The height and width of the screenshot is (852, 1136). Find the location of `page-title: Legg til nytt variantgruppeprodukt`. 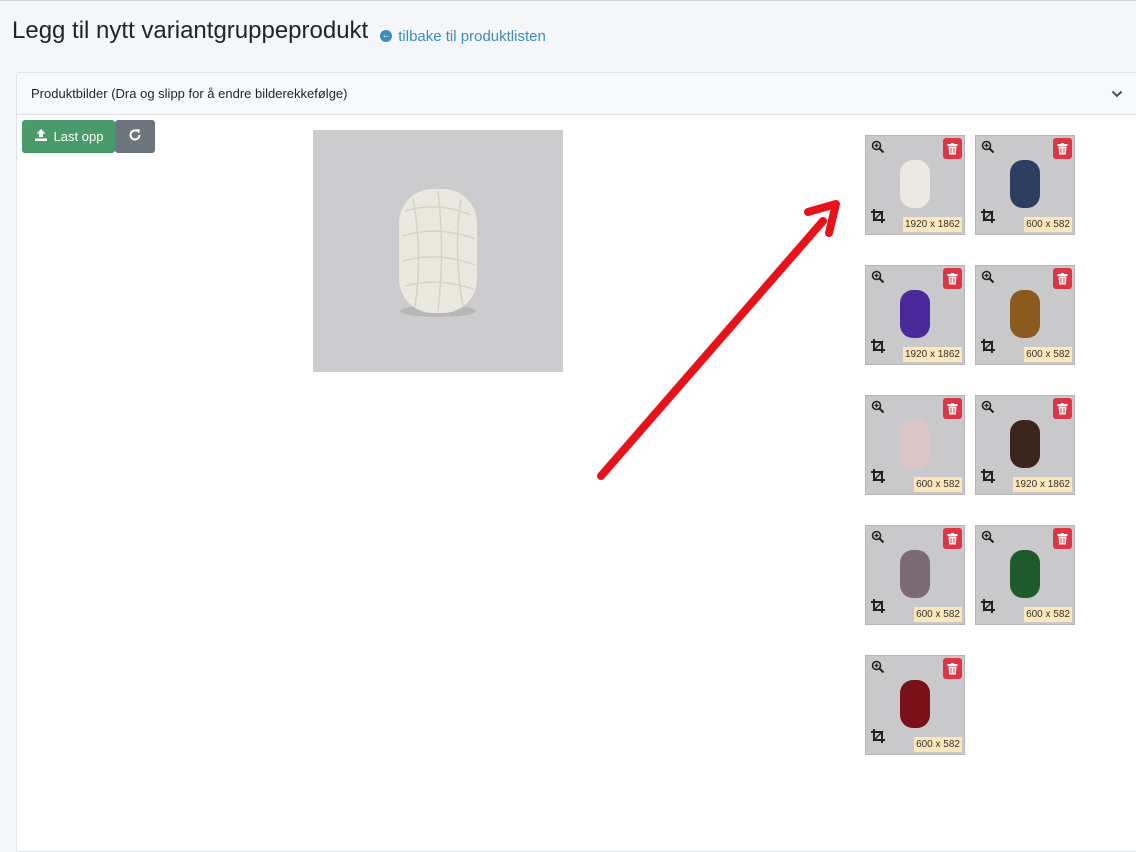

page-title: Legg til nytt variantgruppeprodukt is located at coordinates (190, 30).